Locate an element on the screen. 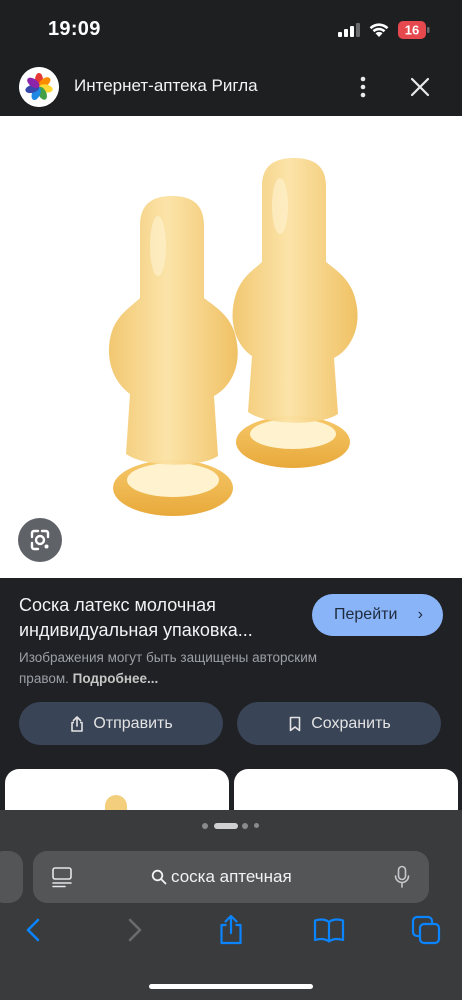 The image size is (462, 1000). go-button-label: Перейти is located at coordinates (366, 614).